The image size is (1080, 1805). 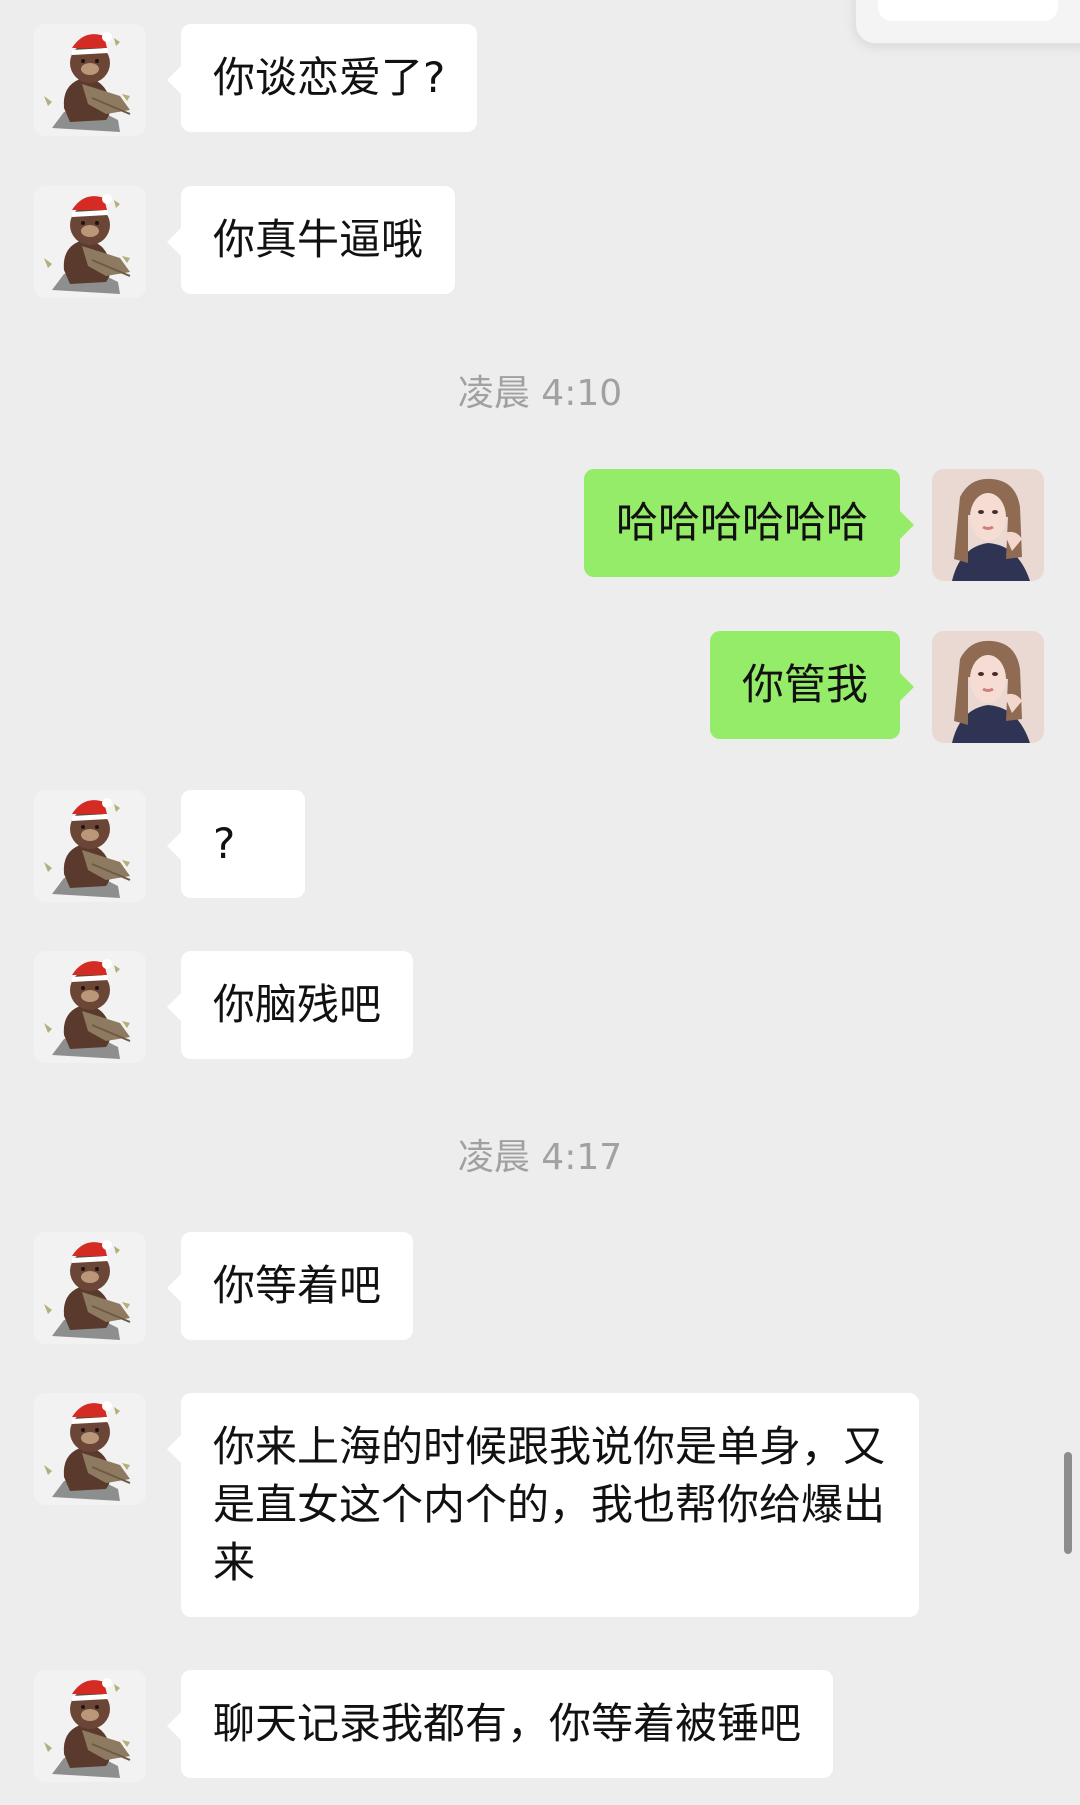 What do you see at coordinates (290, 1005) in the screenshot?
I see `incoming-message-bubble: 你脑残吧` at bounding box center [290, 1005].